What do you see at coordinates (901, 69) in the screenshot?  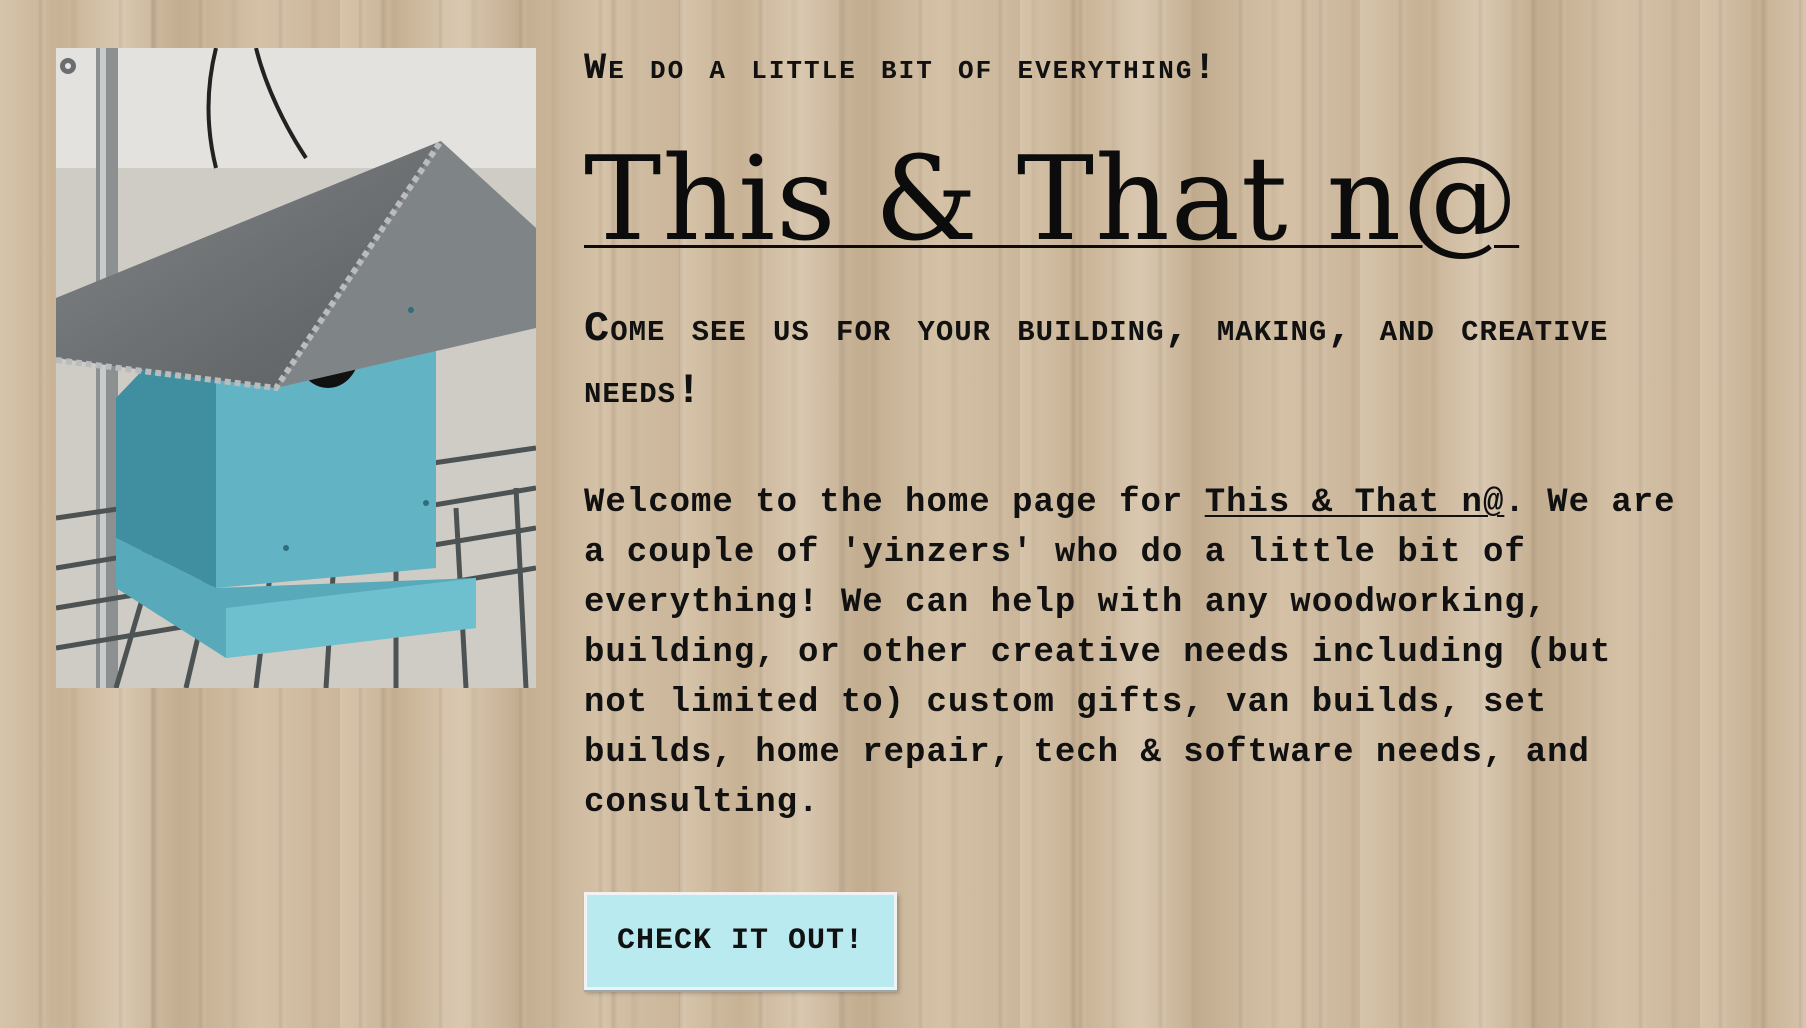 I see `tagline: We do a little bit of everything!` at bounding box center [901, 69].